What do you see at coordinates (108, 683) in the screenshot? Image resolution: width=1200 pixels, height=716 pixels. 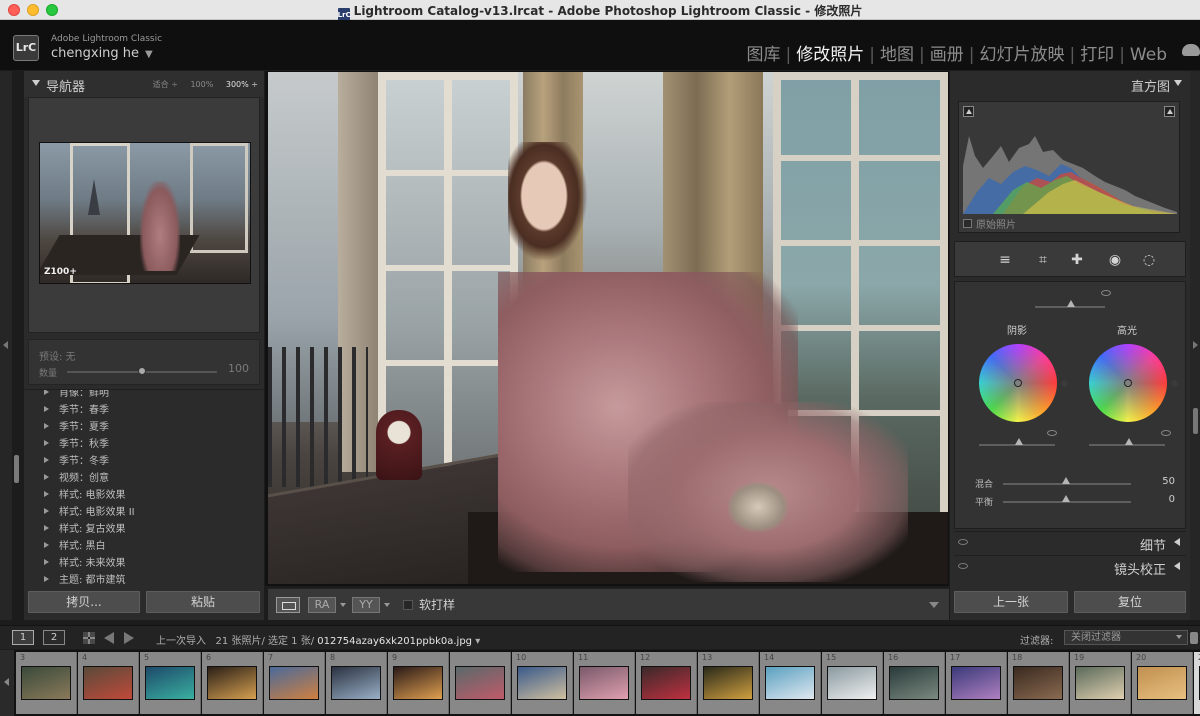 I see `filmstrip-thumbnail: 4` at bounding box center [108, 683].